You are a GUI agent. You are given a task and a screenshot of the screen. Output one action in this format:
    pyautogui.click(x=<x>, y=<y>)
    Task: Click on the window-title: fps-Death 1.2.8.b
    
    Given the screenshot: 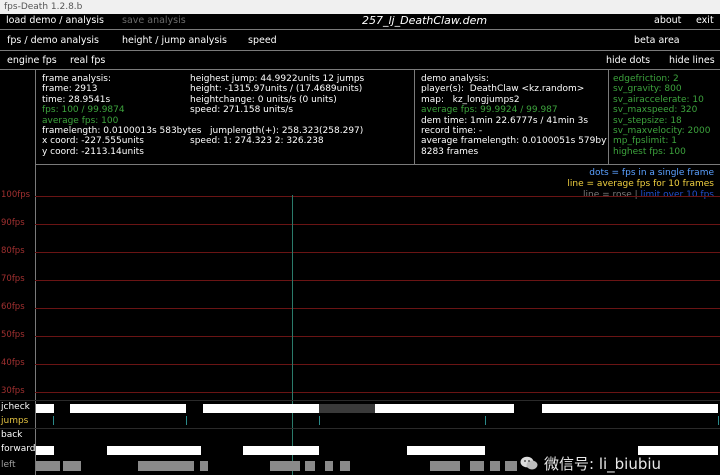 What is the action you would take?
    pyautogui.click(x=43, y=7)
    